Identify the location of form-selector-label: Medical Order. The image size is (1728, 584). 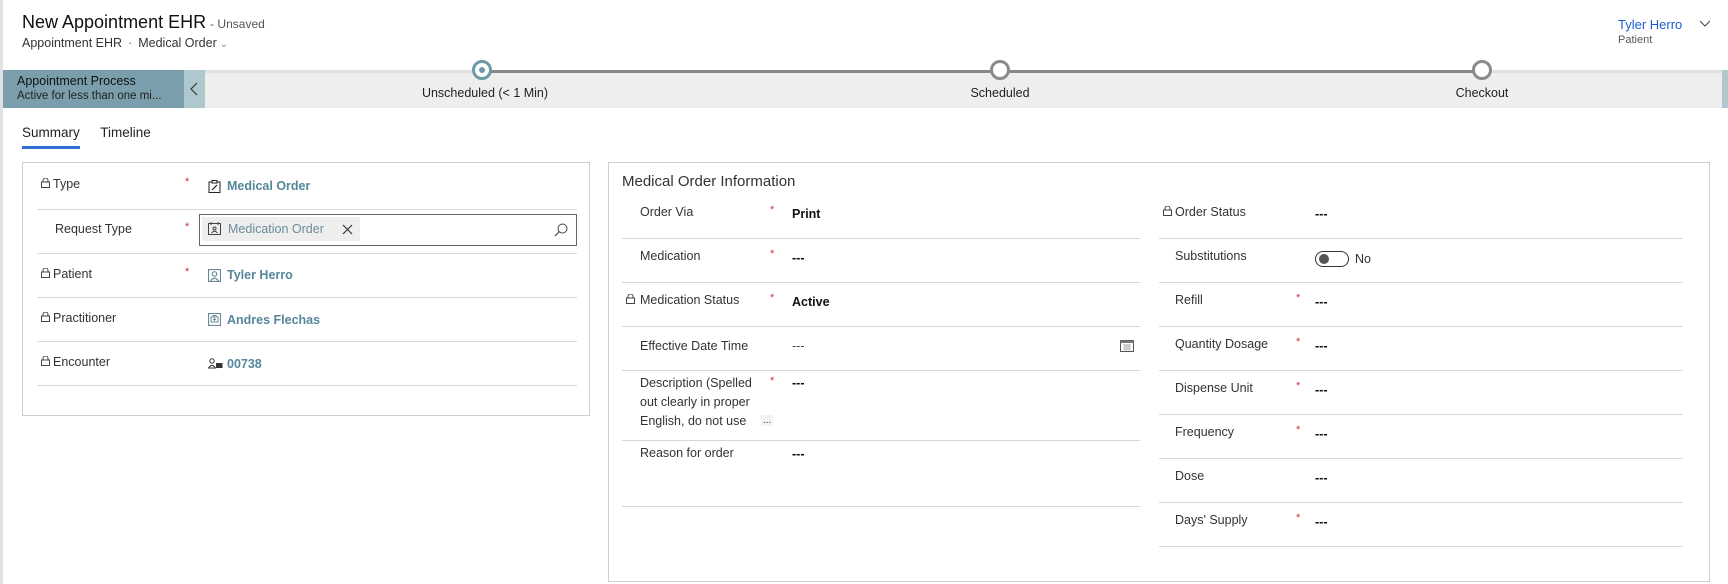
(177, 43).